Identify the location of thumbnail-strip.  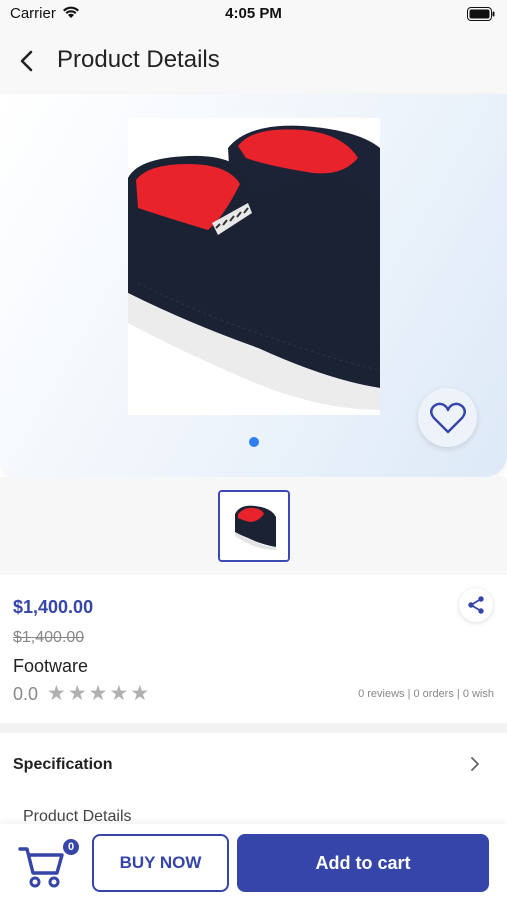
(253, 526).